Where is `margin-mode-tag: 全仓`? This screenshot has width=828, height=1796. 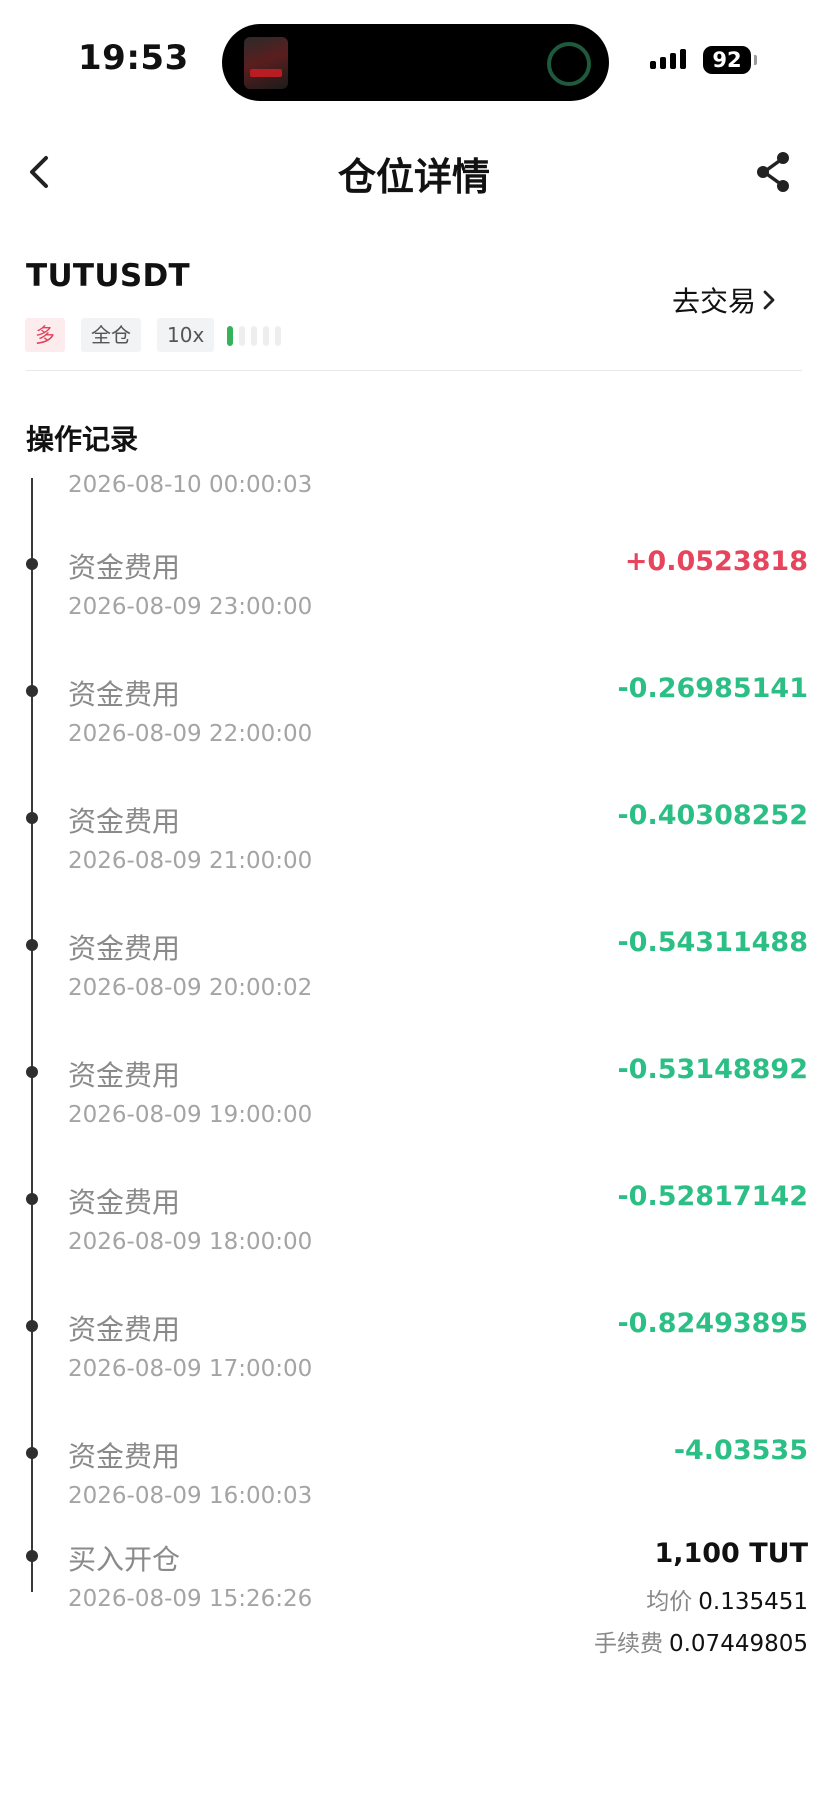 margin-mode-tag: 全仓 is located at coordinates (111, 335).